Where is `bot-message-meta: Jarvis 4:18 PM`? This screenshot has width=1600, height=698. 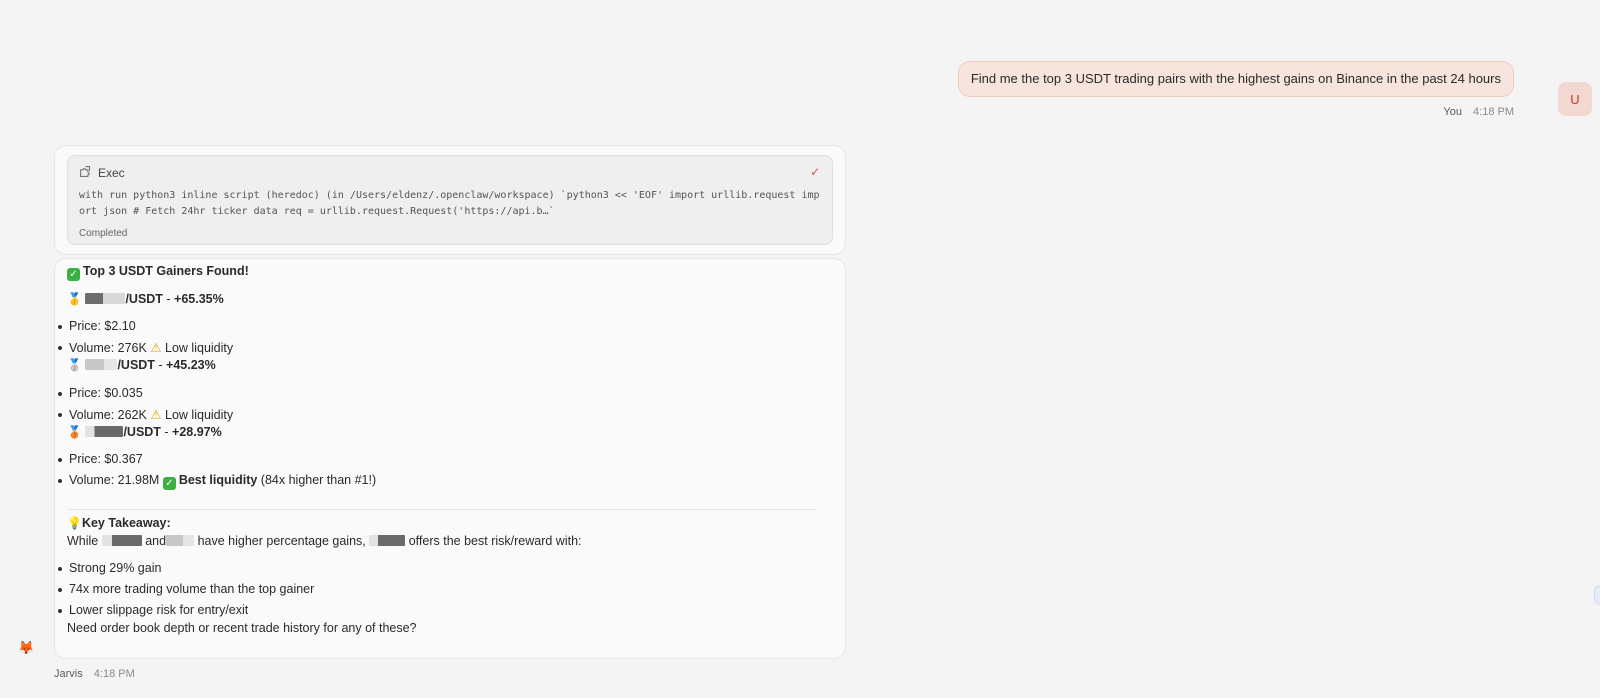
bot-message-meta: Jarvis 4:18 PM is located at coordinates (94, 674).